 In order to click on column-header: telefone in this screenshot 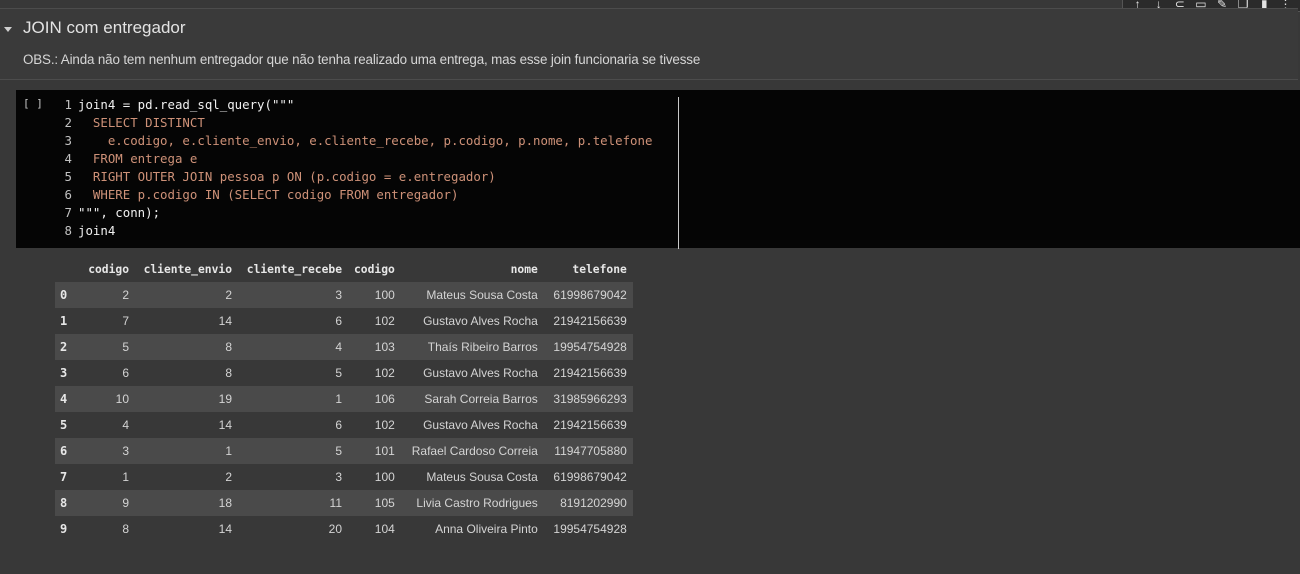, I will do `click(599, 269)`.